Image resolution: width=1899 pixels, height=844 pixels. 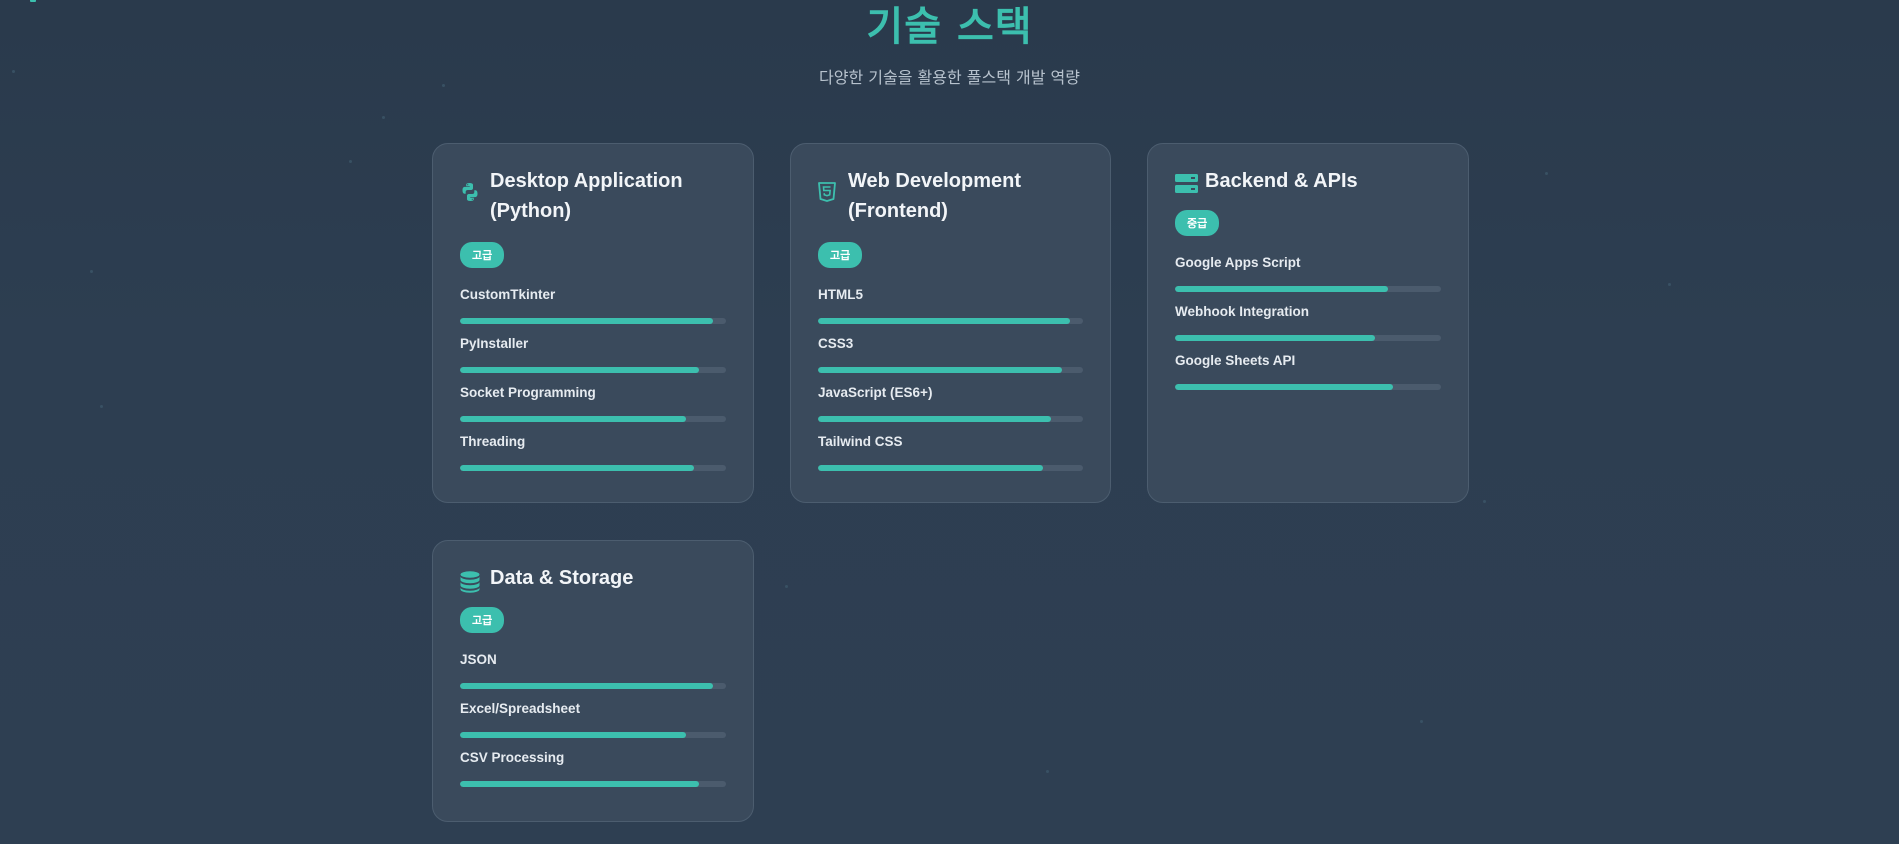 I want to click on skill-name: Socket Programming, so click(x=528, y=392).